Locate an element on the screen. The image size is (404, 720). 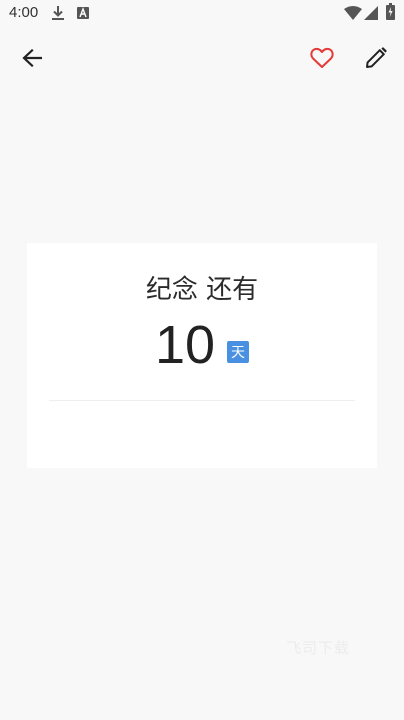
heart-outline-icon is located at coordinates (322, 57).